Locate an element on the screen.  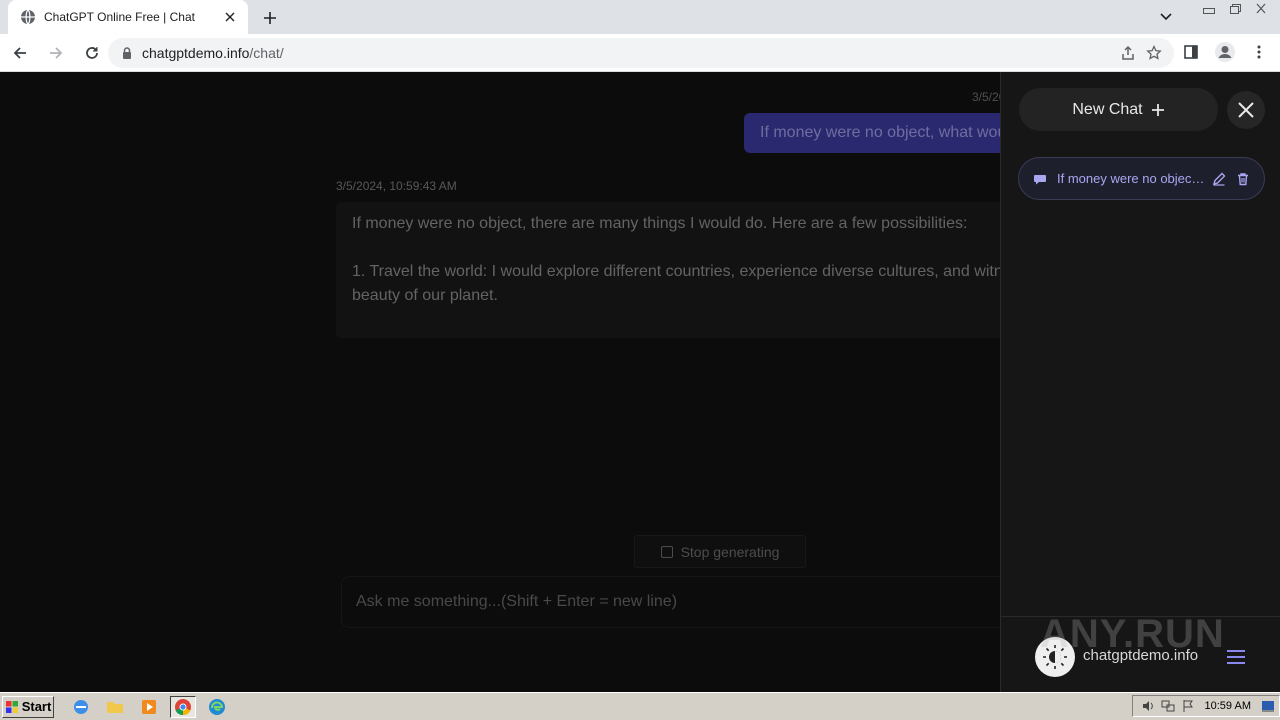
window-close-button is located at coordinates (1261, 9).